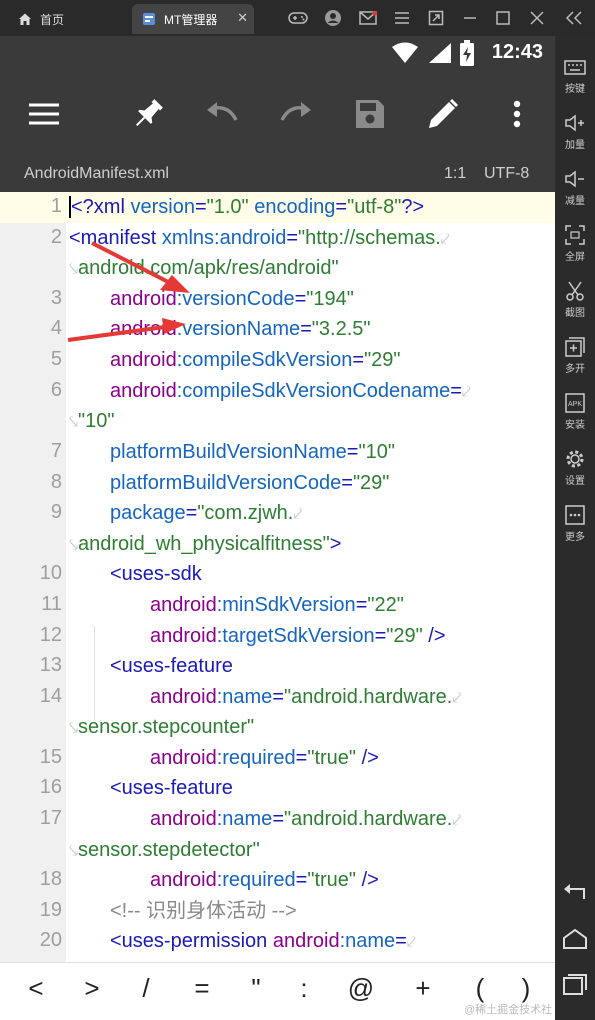  What do you see at coordinates (361, 988) in the screenshot?
I see `symbol-key: @` at bounding box center [361, 988].